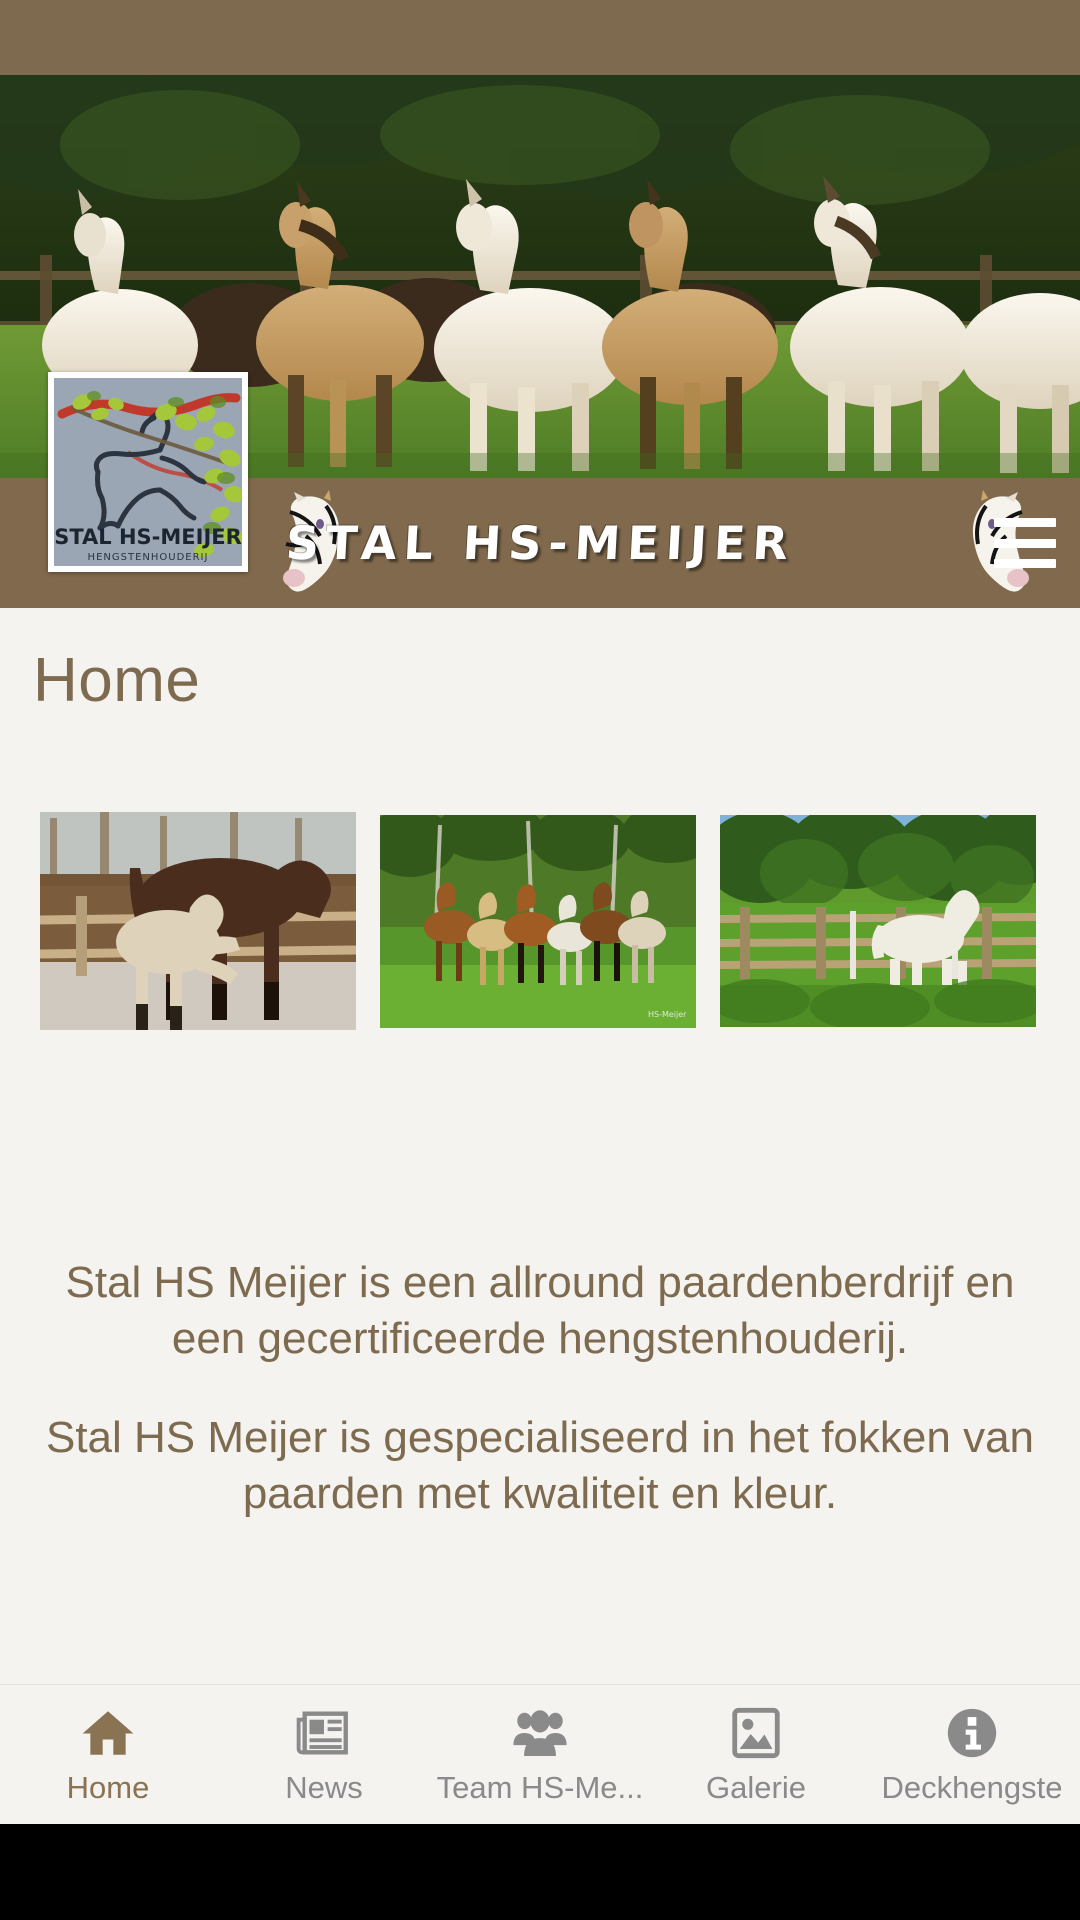  I want to click on status-bar, so click(540, 37).